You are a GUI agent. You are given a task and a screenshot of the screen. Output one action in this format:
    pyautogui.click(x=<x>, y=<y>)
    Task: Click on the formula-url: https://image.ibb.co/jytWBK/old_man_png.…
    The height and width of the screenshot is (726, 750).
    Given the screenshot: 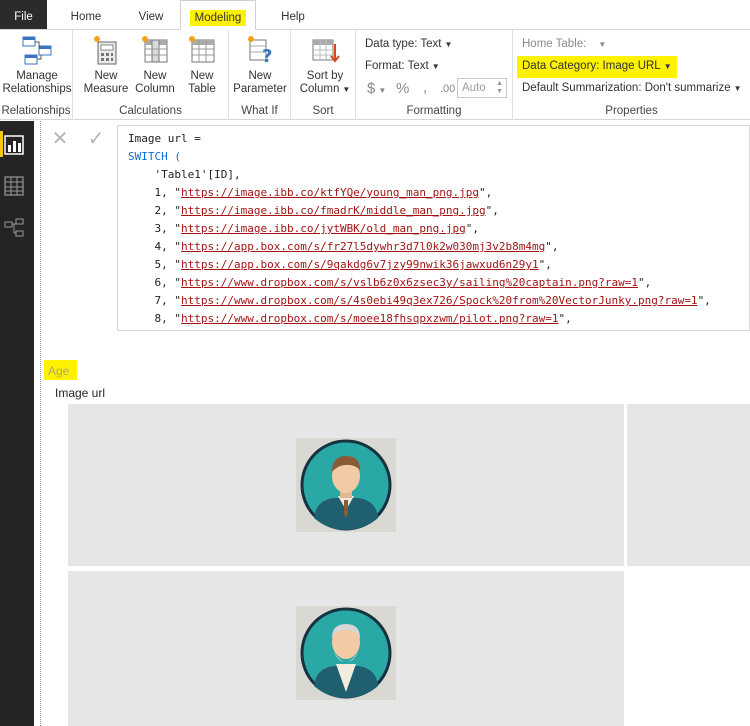 What is the action you would take?
    pyautogui.click(x=323, y=228)
    